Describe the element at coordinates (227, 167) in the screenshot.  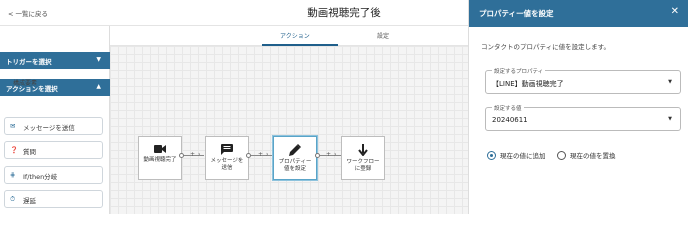
I see `node-label: 送信` at that location.